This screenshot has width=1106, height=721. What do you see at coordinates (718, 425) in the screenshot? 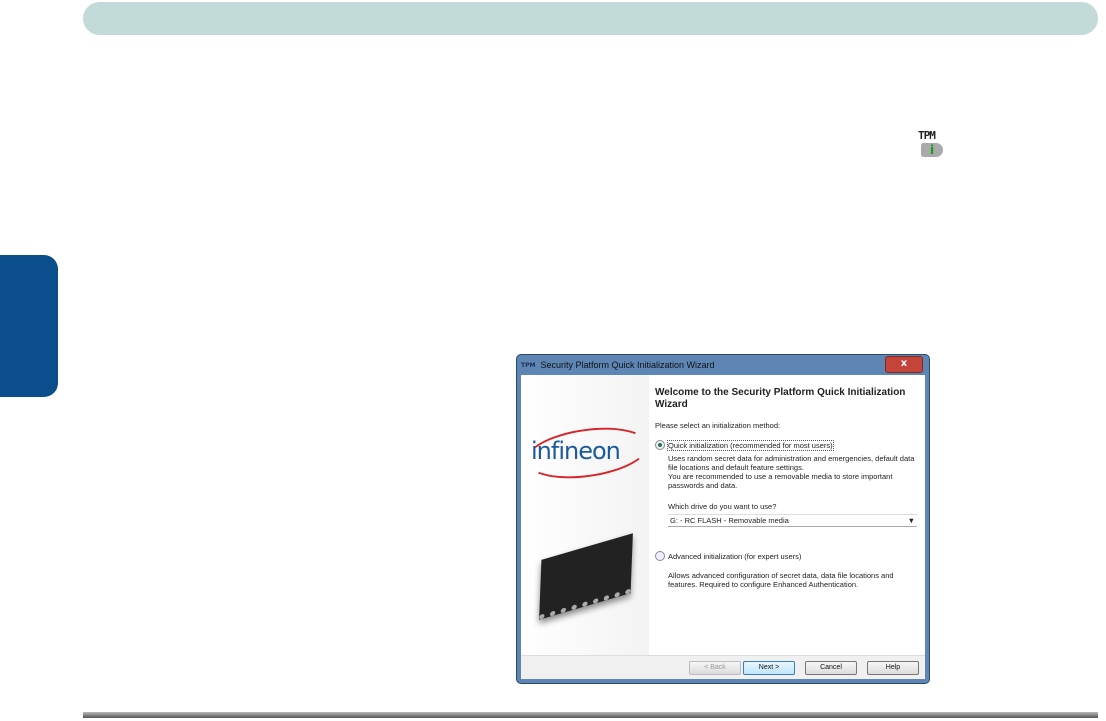
I see `method-prompt: Please select an initialization method:` at bounding box center [718, 425].